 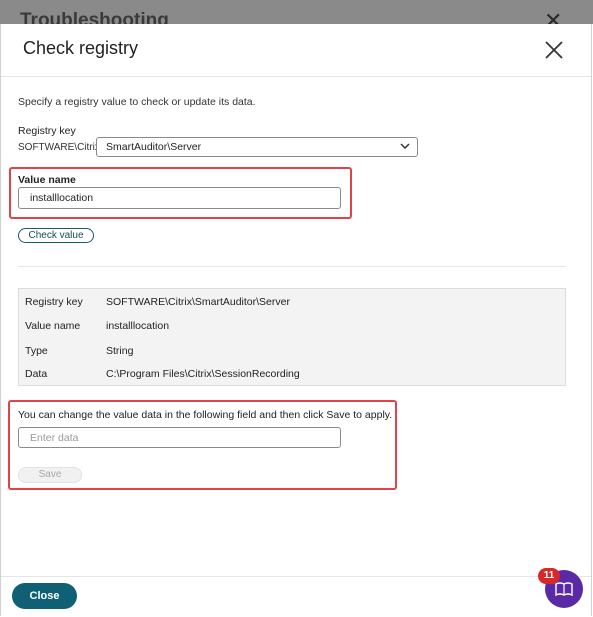 I want to click on result-value: installlocation, so click(x=138, y=326).